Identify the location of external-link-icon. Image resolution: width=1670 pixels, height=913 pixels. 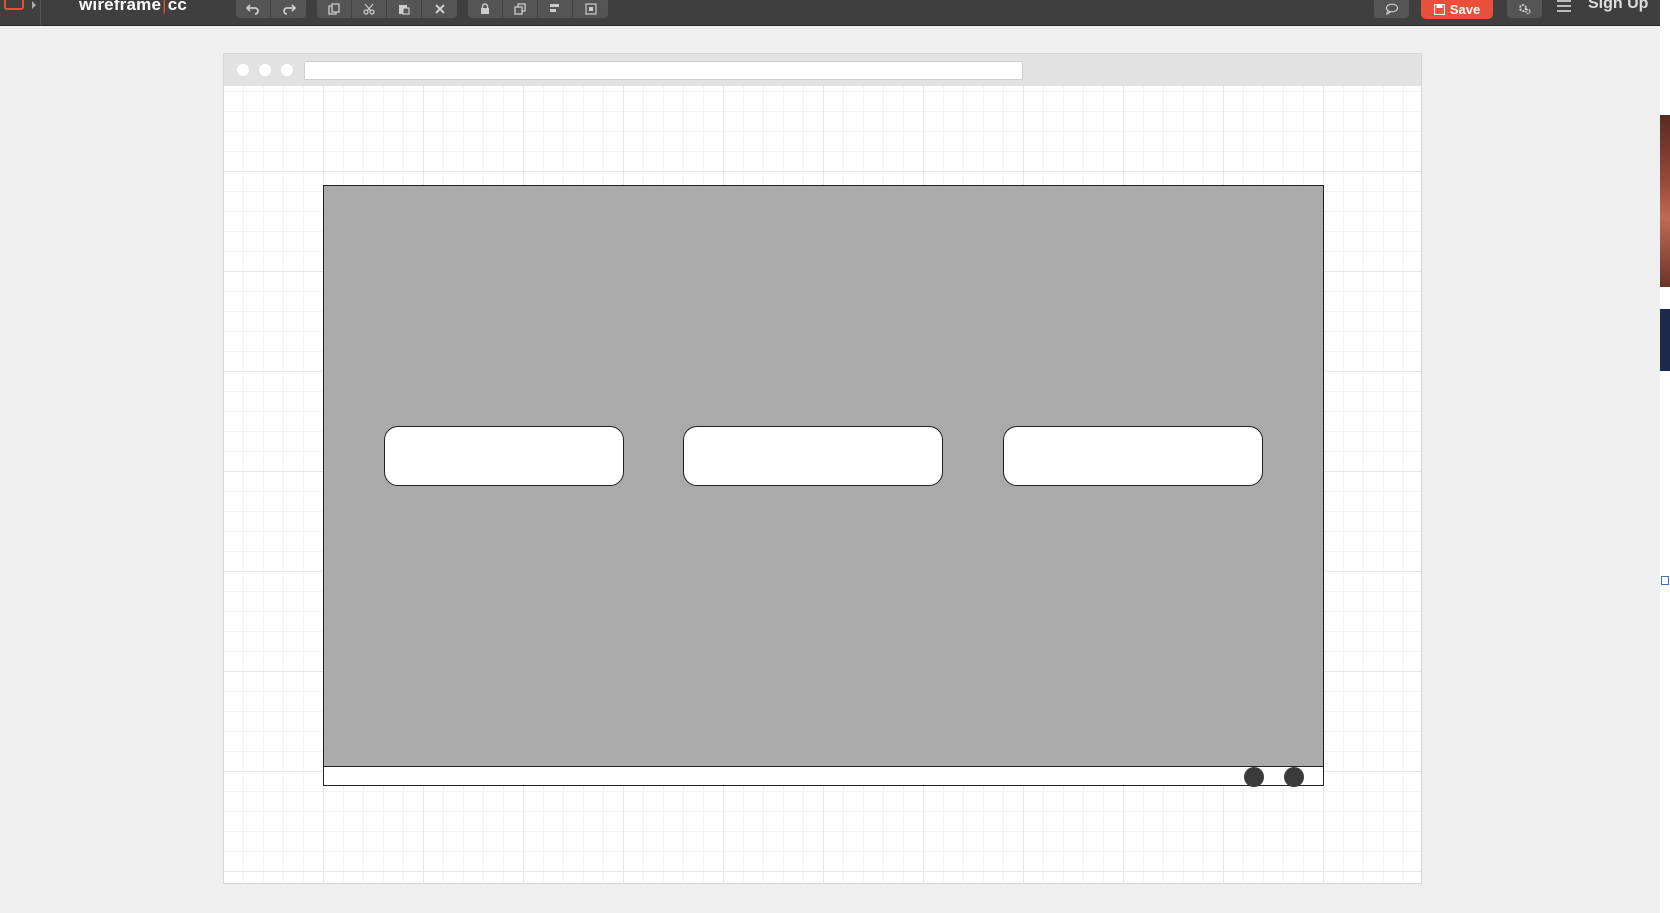
(1665, 580).